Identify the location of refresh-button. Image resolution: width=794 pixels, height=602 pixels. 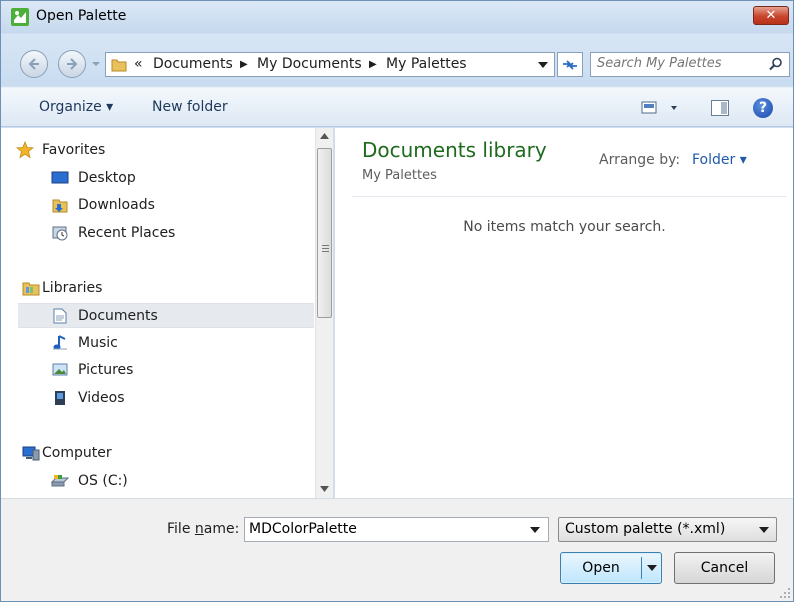
(570, 64).